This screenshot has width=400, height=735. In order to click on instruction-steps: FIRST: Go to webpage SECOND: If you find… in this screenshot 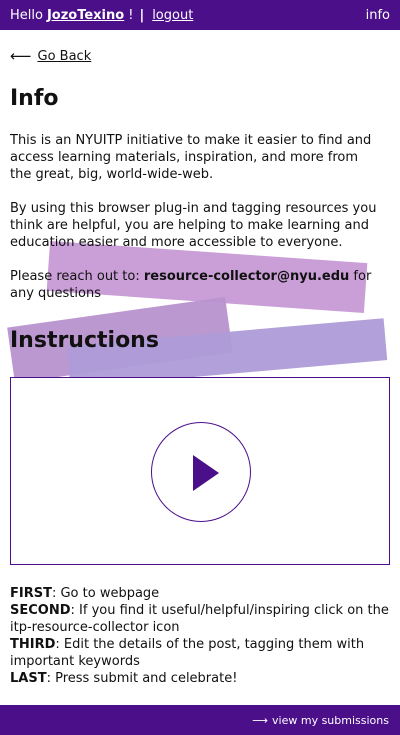, I will do `click(200, 636)`.